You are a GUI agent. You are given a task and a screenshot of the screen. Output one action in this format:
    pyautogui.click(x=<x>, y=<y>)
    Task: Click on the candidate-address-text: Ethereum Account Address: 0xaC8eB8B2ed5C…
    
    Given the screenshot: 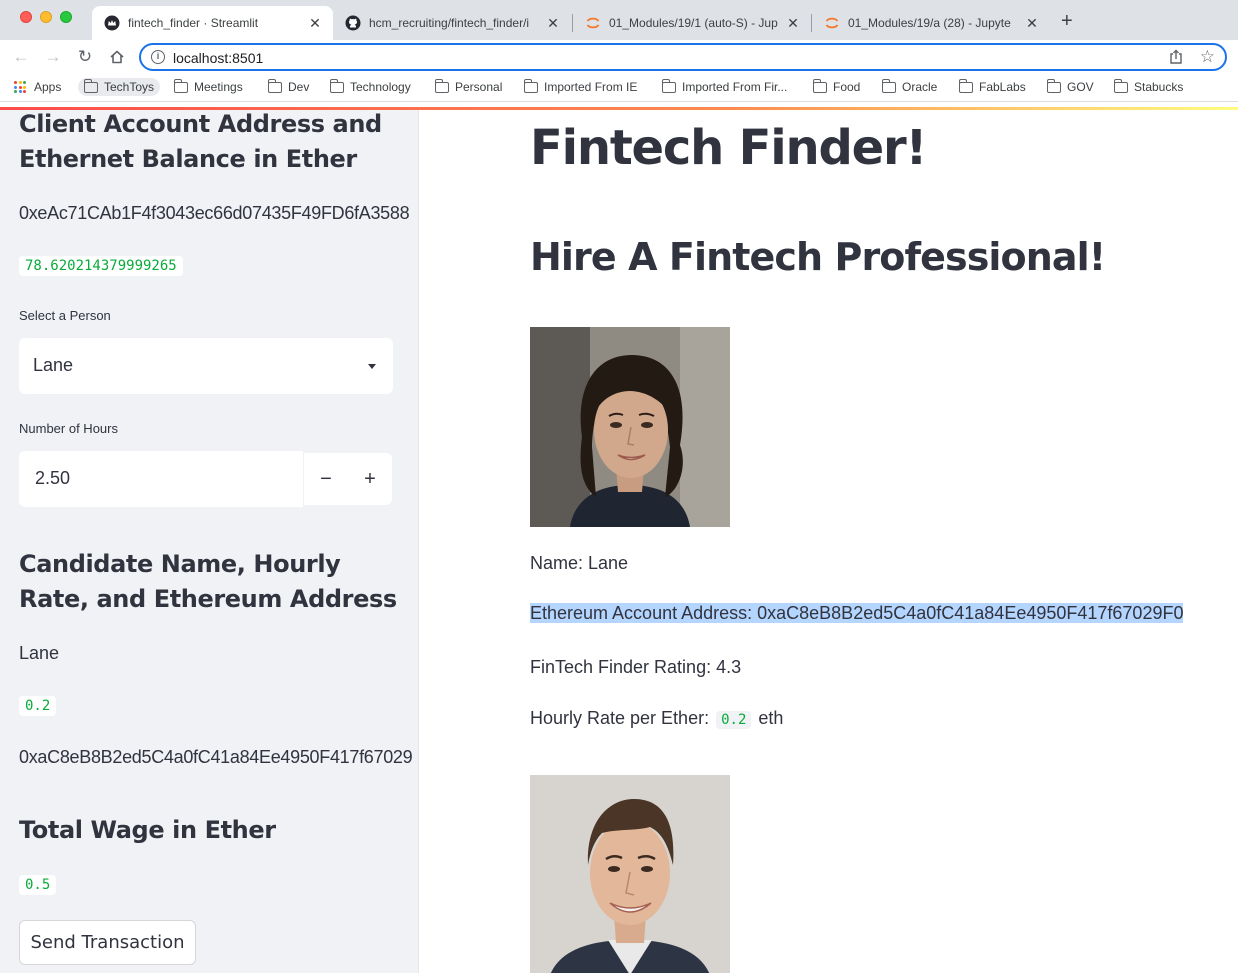 What is the action you would take?
    pyautogui.click(x=857, y=613)
    